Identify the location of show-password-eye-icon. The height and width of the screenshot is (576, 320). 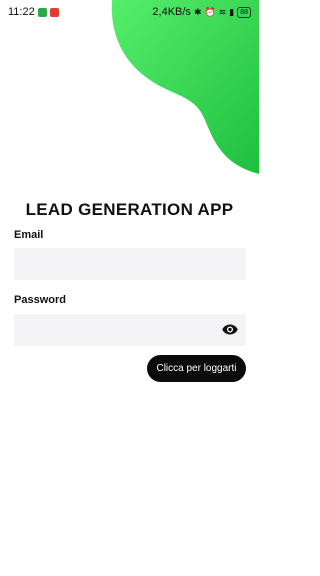
(230, 329).